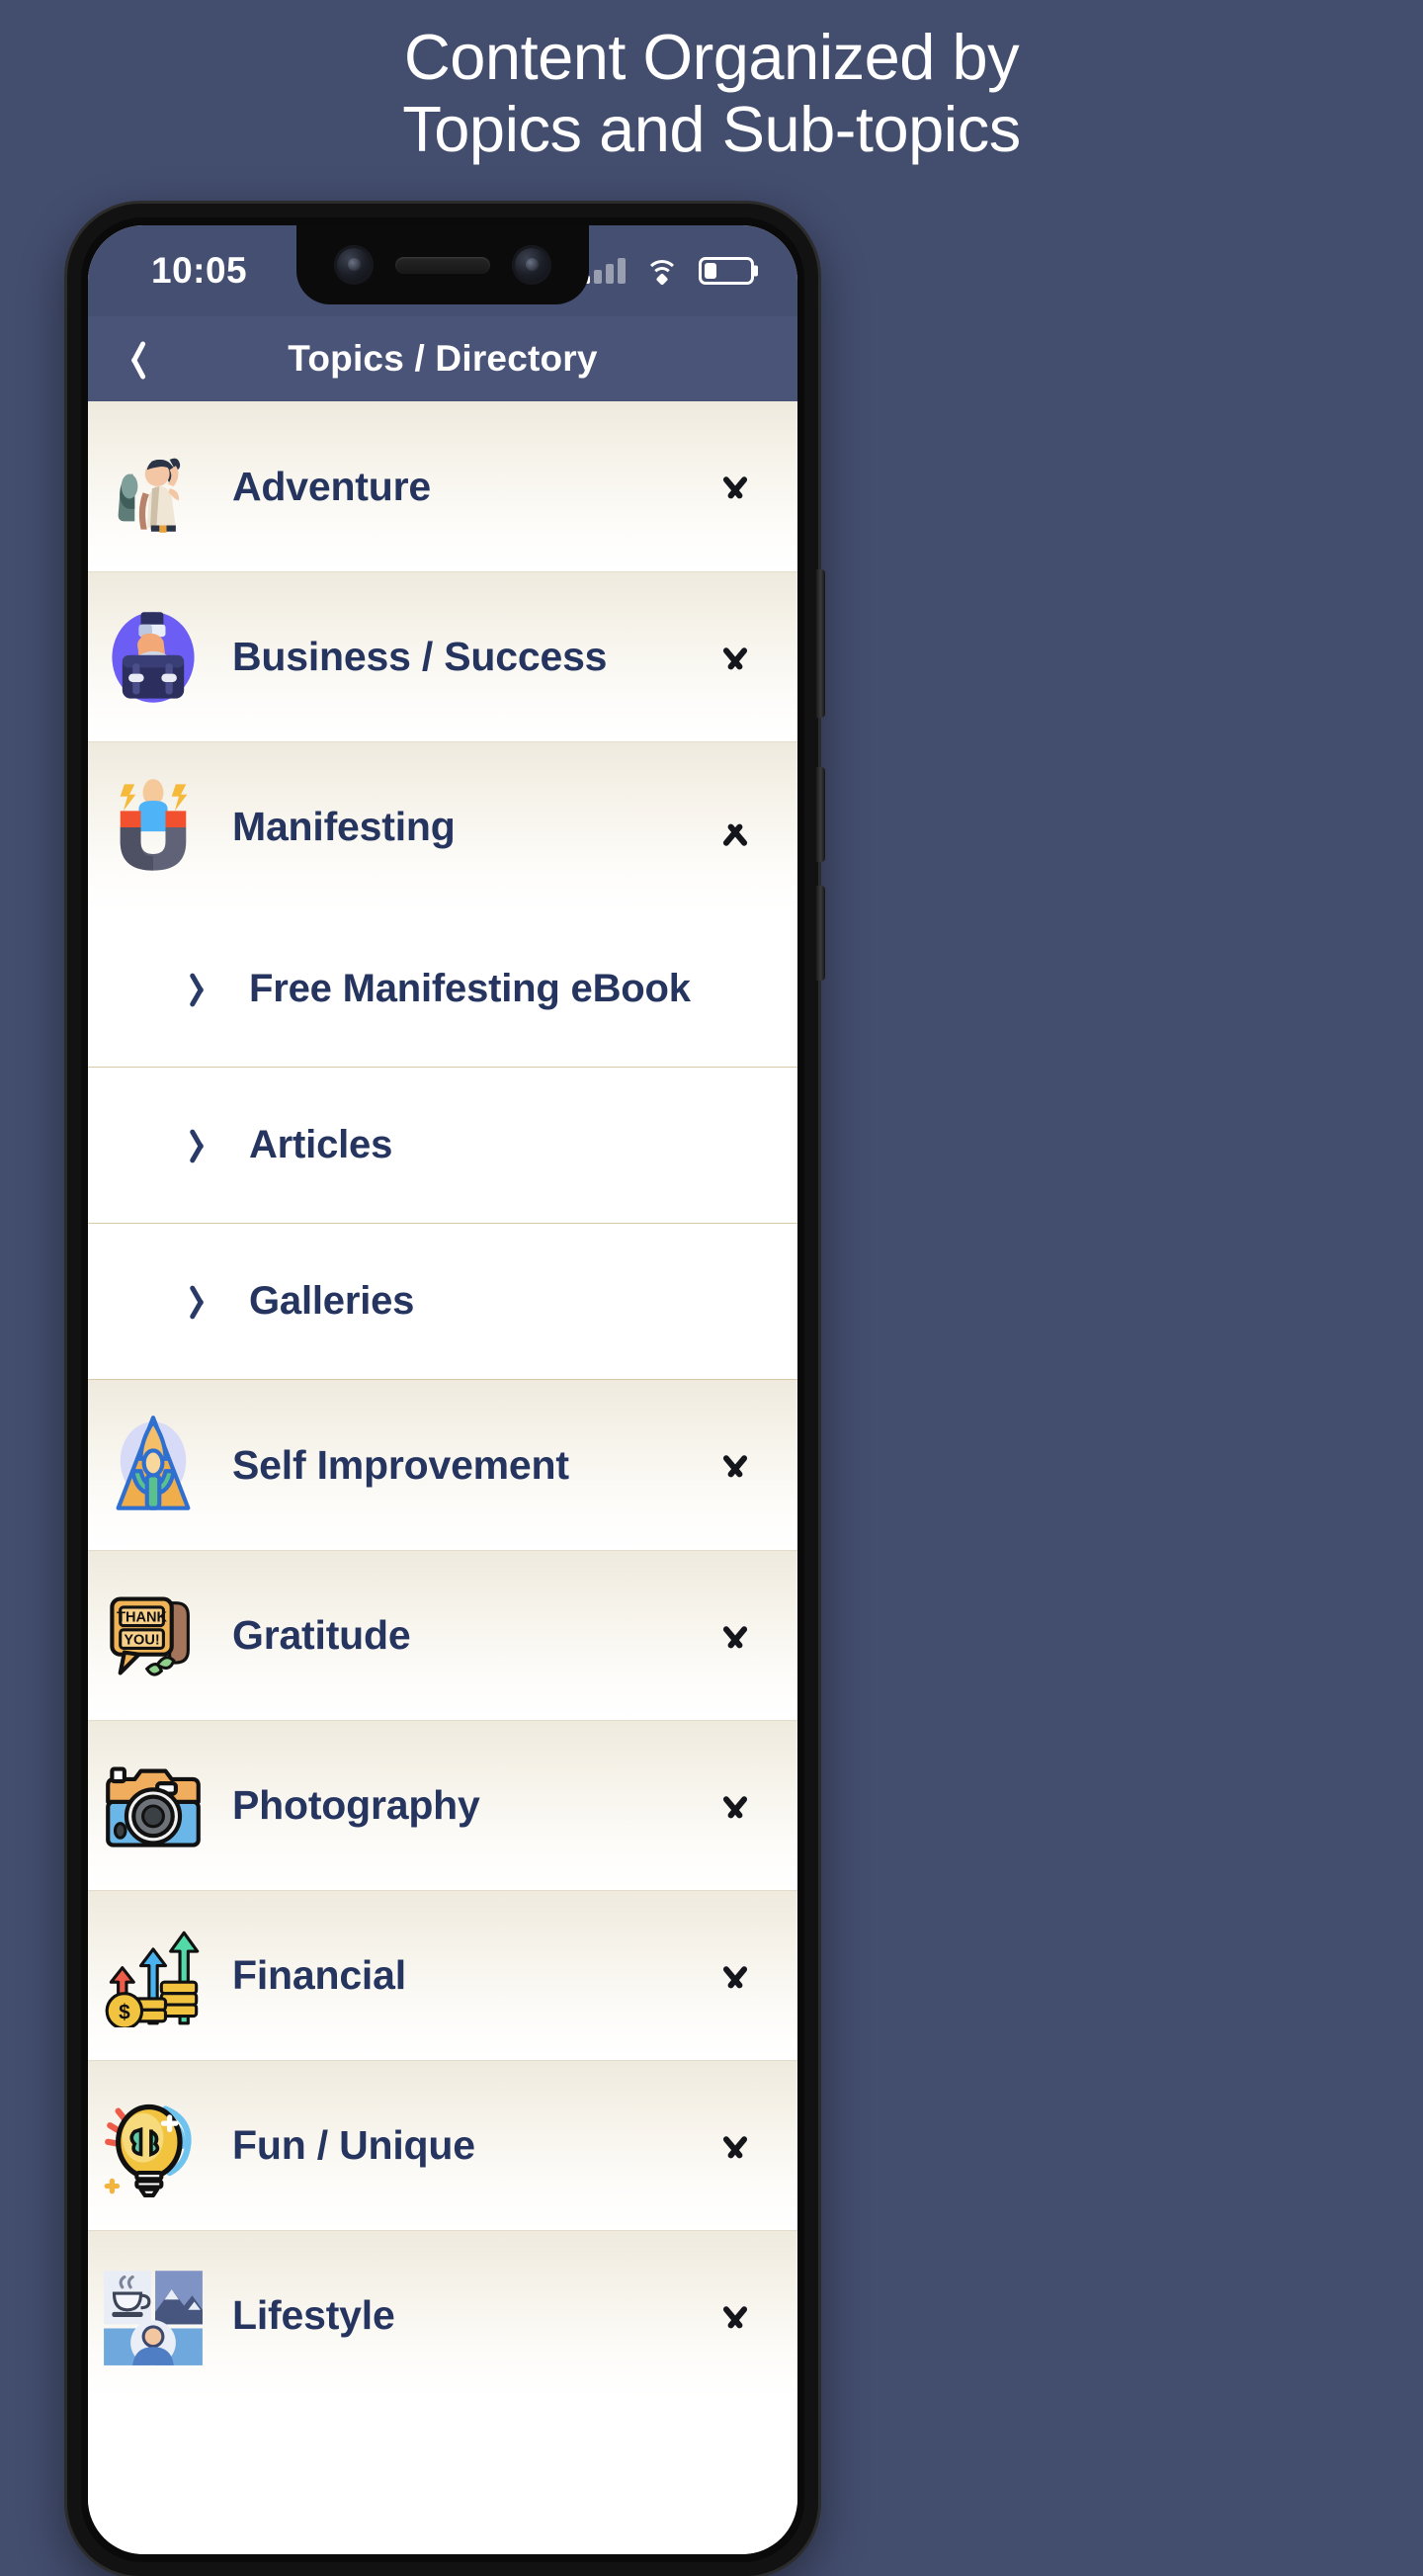 This screenshot has width=1423, height=2576. I want to click on volume-up-button, so click(820, 814).